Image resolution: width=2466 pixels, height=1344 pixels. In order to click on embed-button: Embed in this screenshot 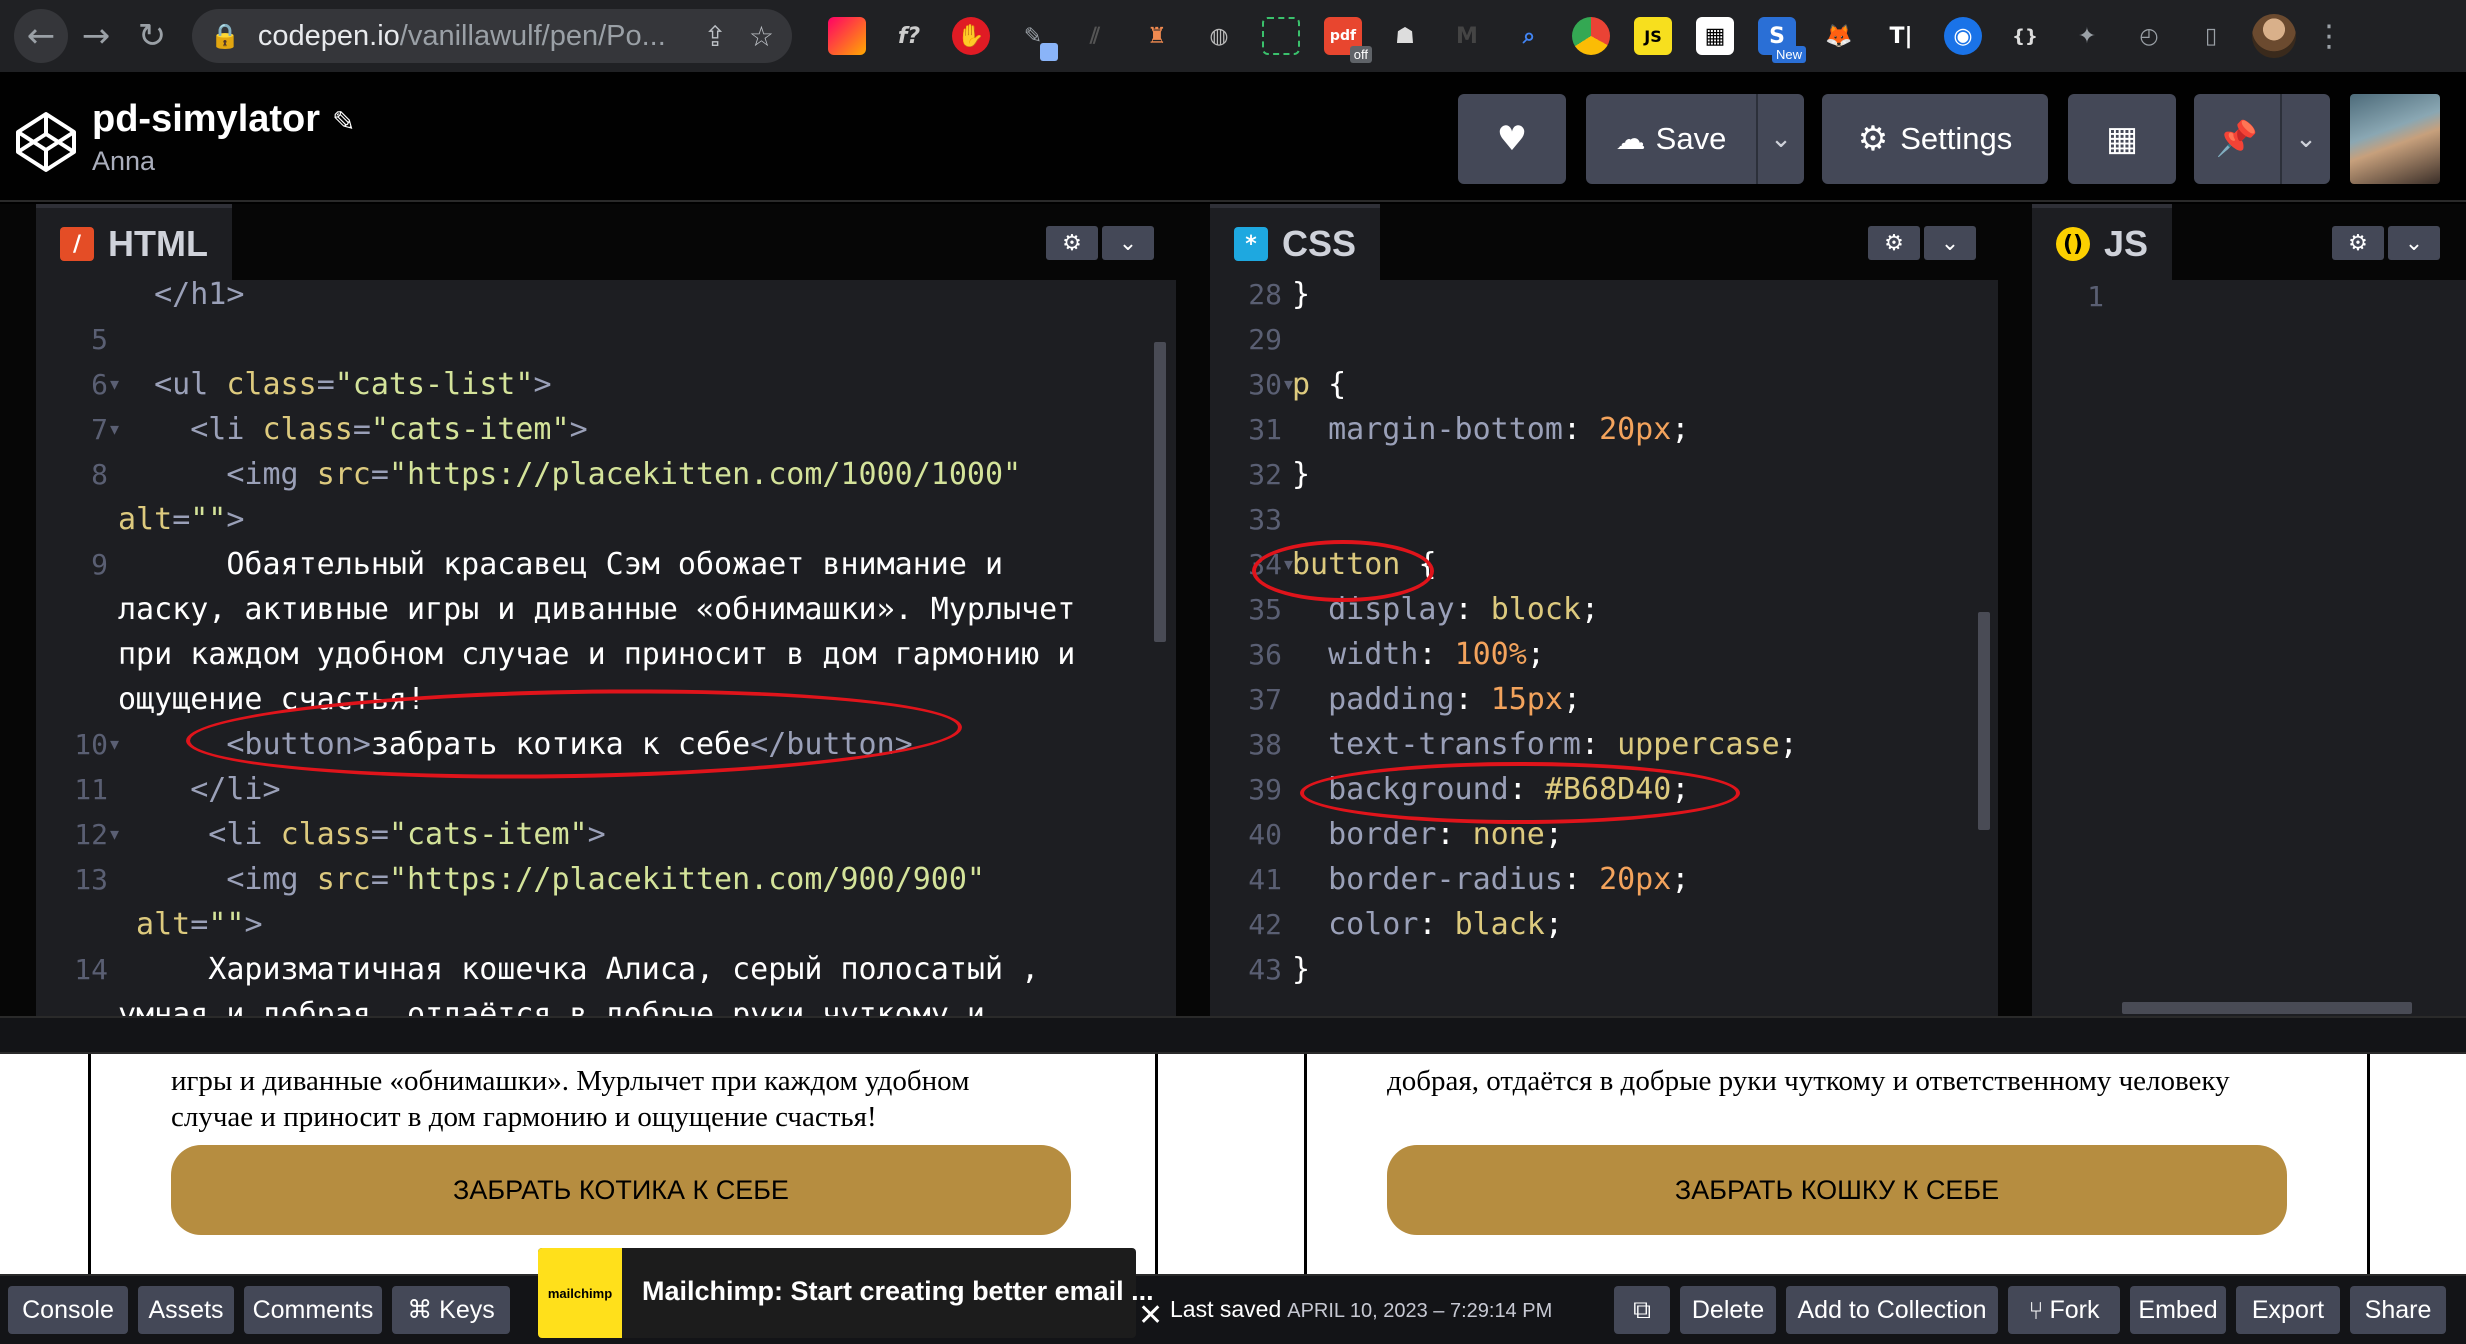, I will do `click(2178, 1310)`.